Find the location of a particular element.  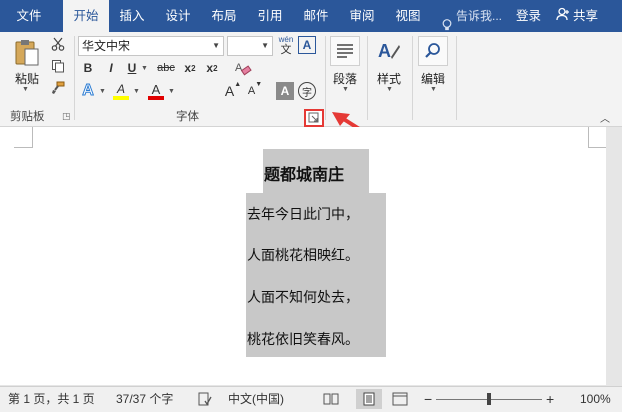

paintbrush-icon is located at coordinates (58, 87).